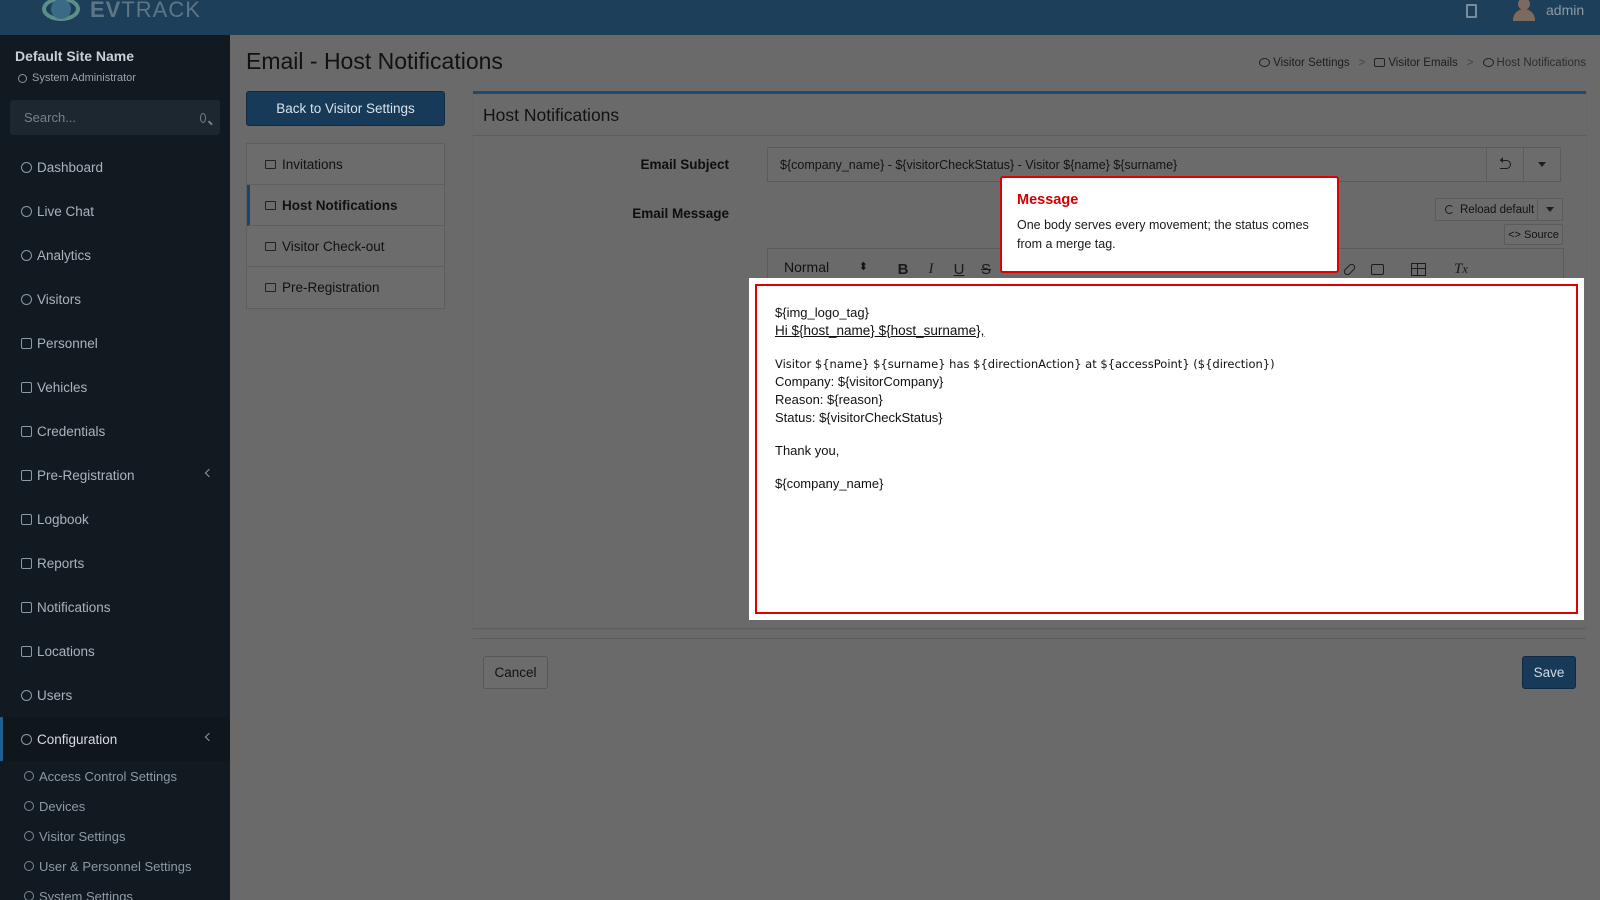 This screenshot has height=900, width=1600. Describe the element at coordinates (115, 866) in the screenshot. I see `sidebar-subitem-user-personnel-settings: User & Personnel Settings` at that location.